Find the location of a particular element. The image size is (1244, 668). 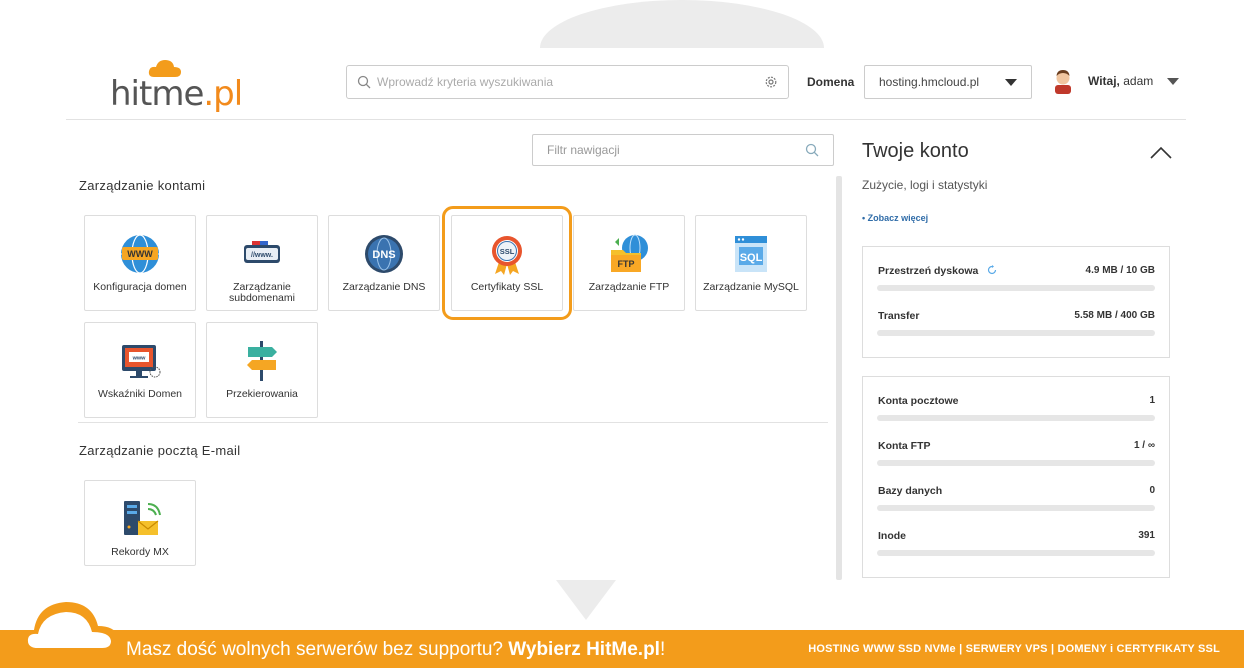

search-input is located at coordinates (570, 82).